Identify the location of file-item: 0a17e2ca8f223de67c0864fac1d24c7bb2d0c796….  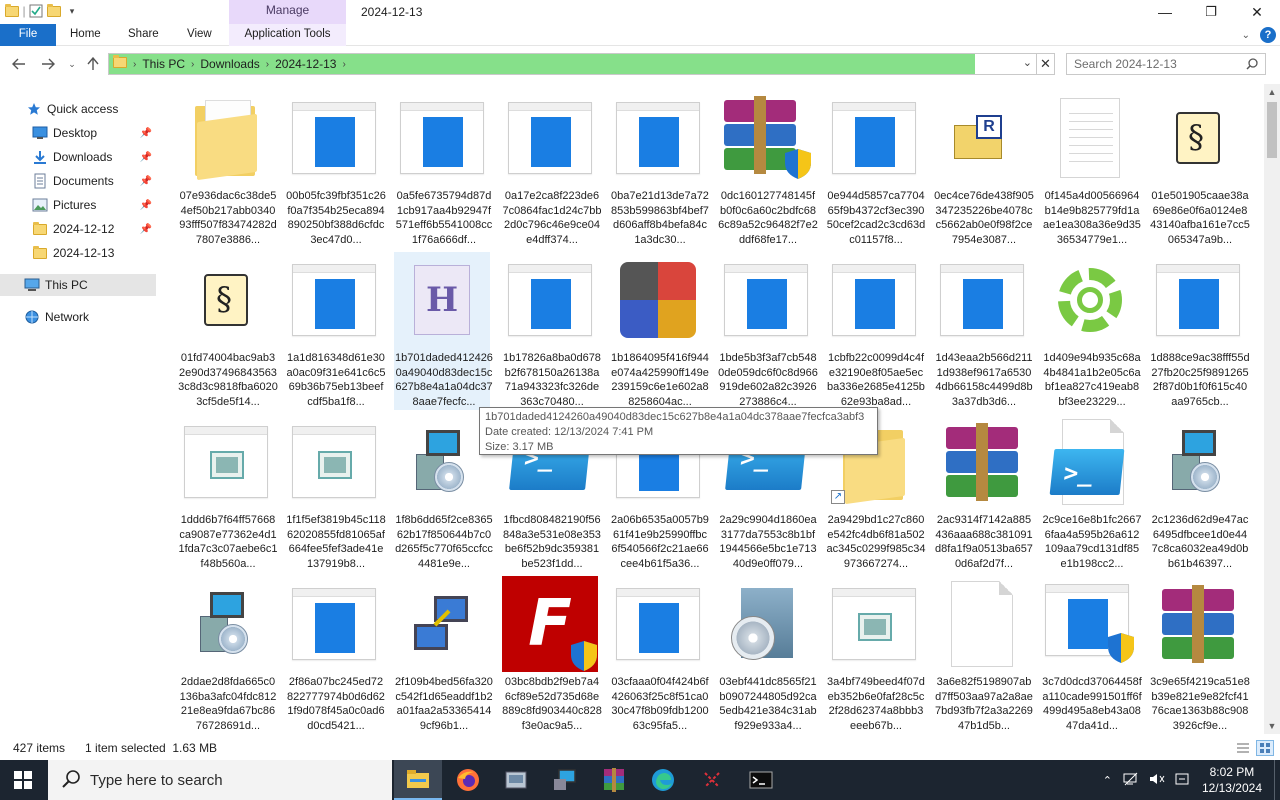
(552, 169).